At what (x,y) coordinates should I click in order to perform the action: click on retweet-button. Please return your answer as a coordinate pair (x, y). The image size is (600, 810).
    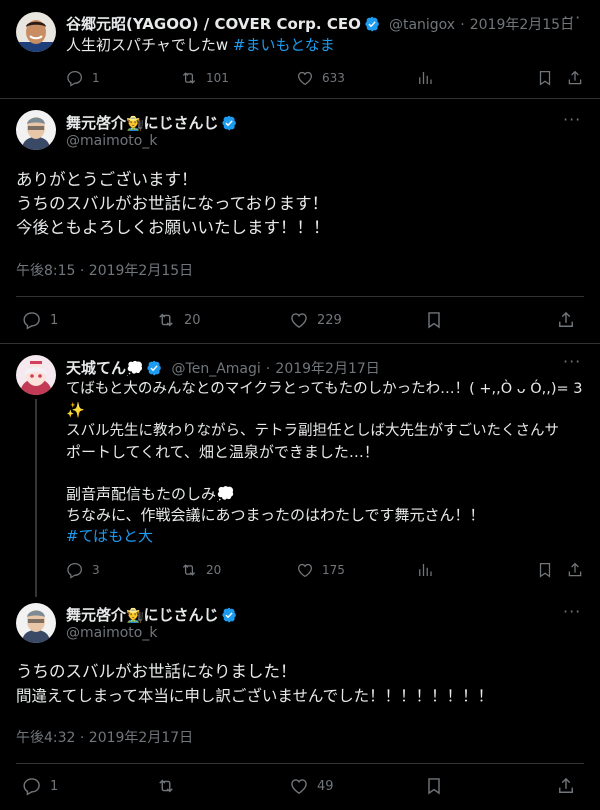
    Looking at the image, I should click on (170, 786).